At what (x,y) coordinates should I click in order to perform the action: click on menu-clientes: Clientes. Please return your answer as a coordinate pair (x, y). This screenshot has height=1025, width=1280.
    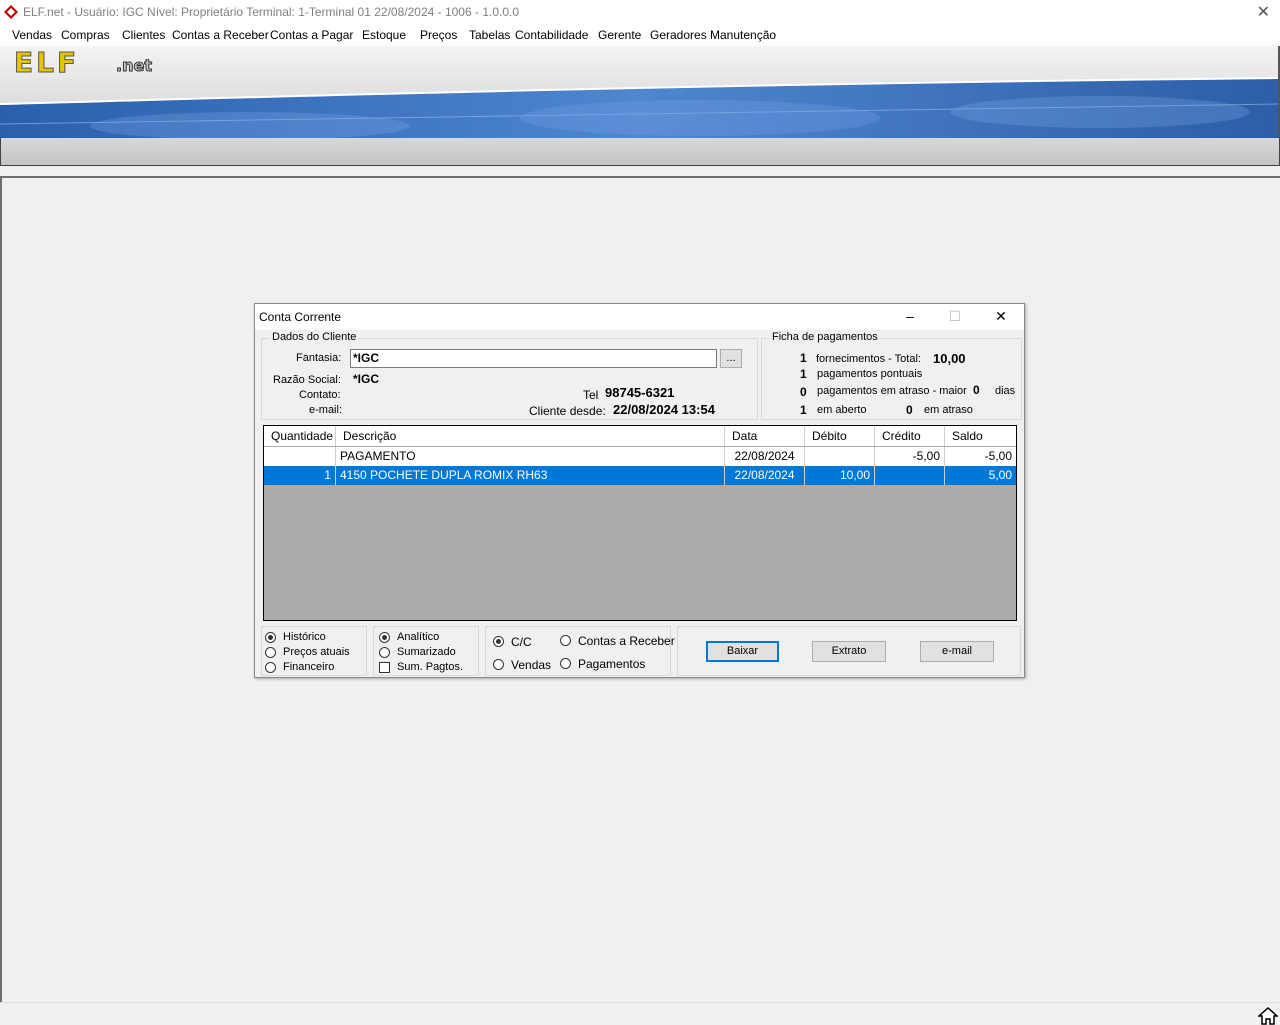
    Looking at the image, I should click on (143, 35).